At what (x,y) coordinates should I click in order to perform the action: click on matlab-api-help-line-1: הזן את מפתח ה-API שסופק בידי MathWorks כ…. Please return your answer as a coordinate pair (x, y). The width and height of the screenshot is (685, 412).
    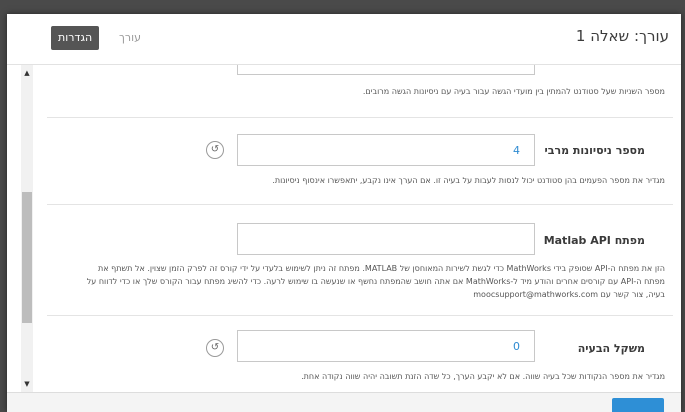
    Looking at the image, I should click on (381, 268).